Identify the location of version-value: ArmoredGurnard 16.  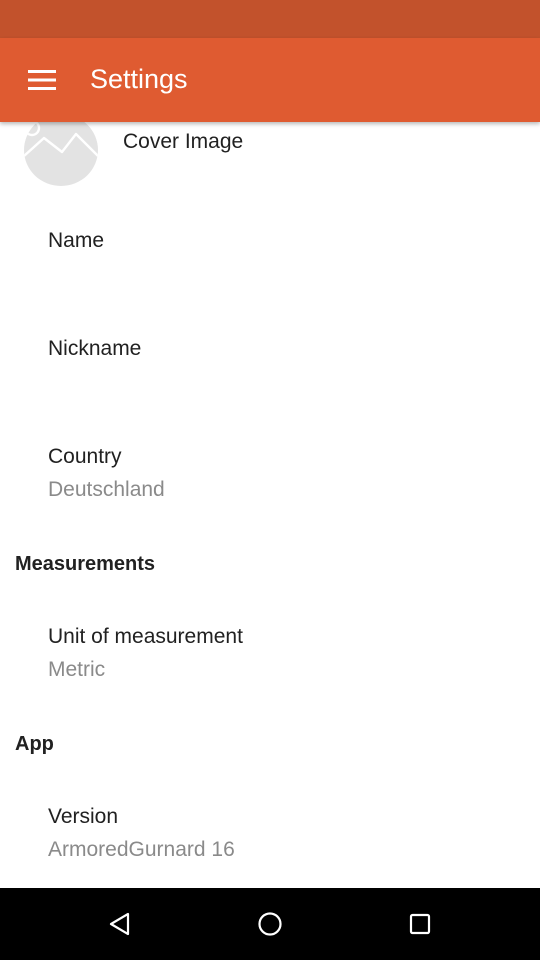
(141, 849).